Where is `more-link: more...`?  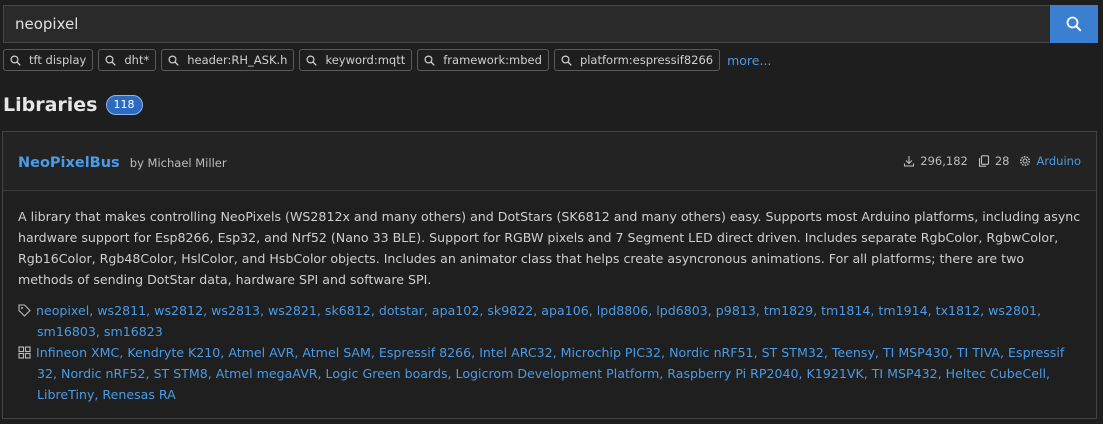
more-link: more... is located at coordinates (749, 60).